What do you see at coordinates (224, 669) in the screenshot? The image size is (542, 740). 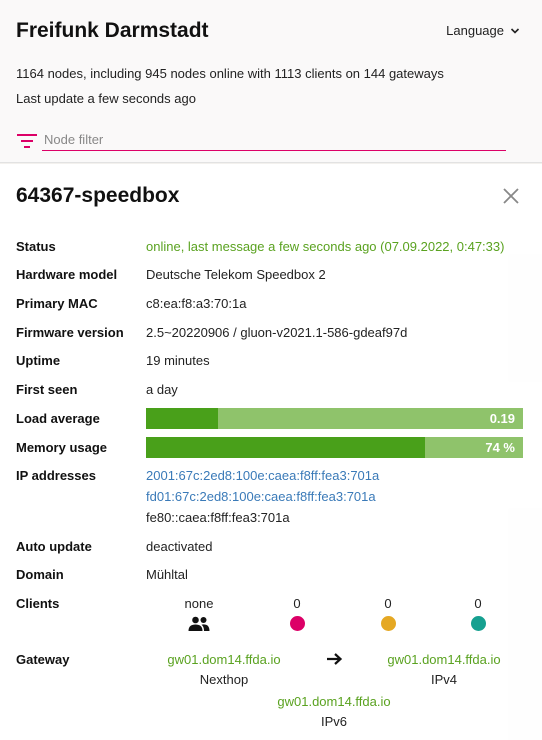 I see `gateway-nexthop: gw01.dom14.ffda.io Nexthop` at bounding box center [224, 669].